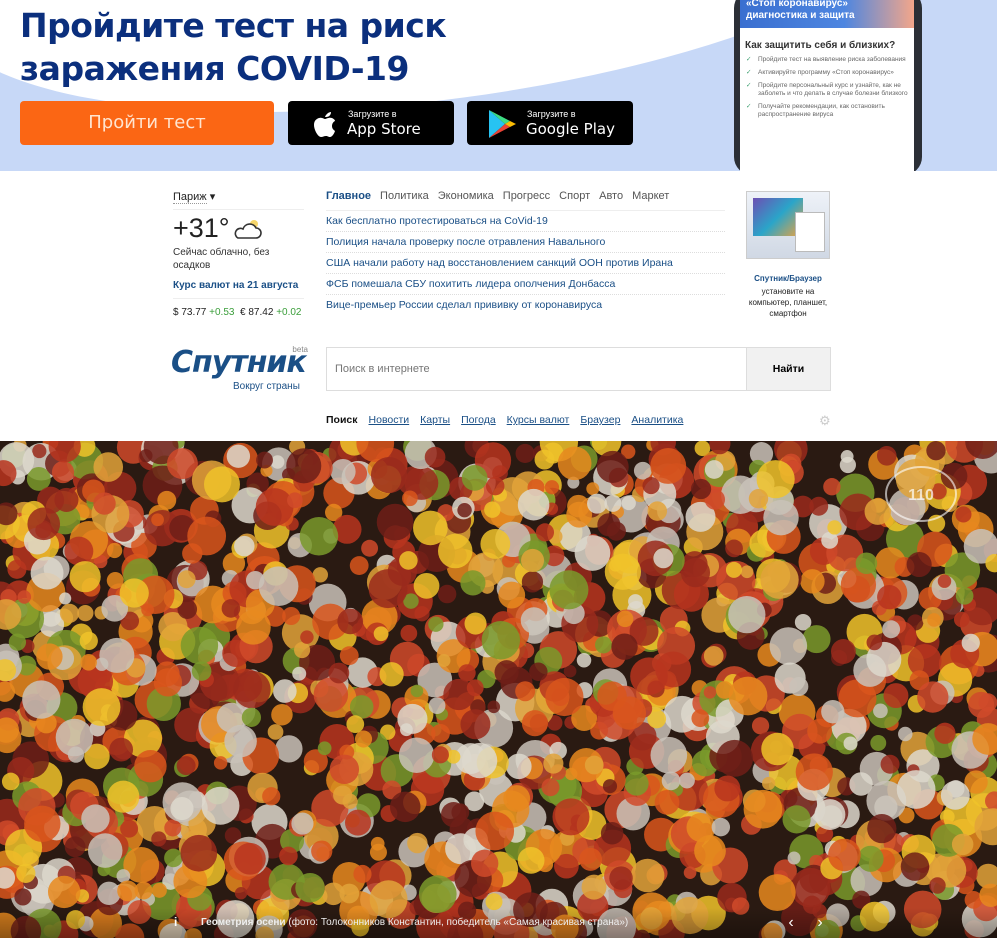  Describe the element at coordinates (175, 922) in the screenshot. I see `info-icon: i` at that location.